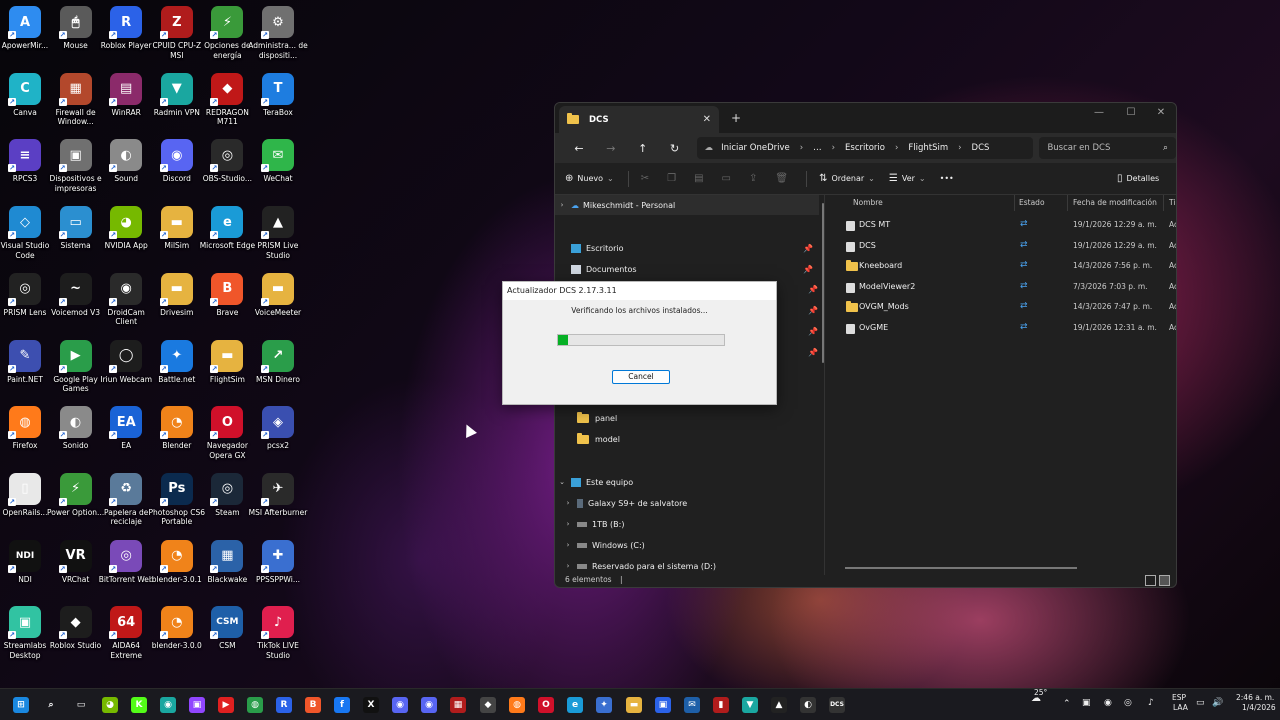 The image size is (1280, 720). Describe the element at coordinates (81, 705) in the screenshot. I see `task-view-icon: ▭` at that location.